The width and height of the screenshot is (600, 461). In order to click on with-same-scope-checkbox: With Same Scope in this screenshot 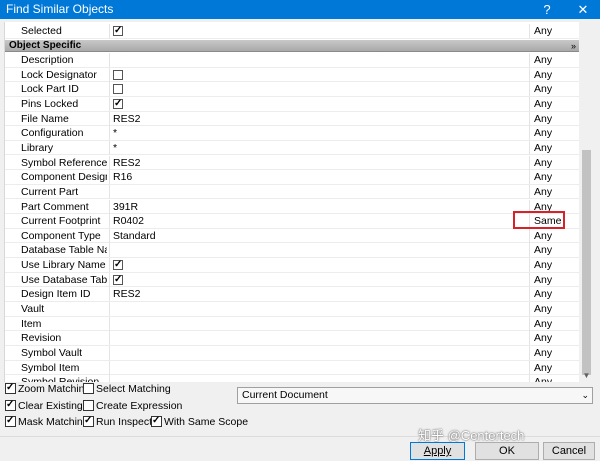, I will do `click(200, 421)`.